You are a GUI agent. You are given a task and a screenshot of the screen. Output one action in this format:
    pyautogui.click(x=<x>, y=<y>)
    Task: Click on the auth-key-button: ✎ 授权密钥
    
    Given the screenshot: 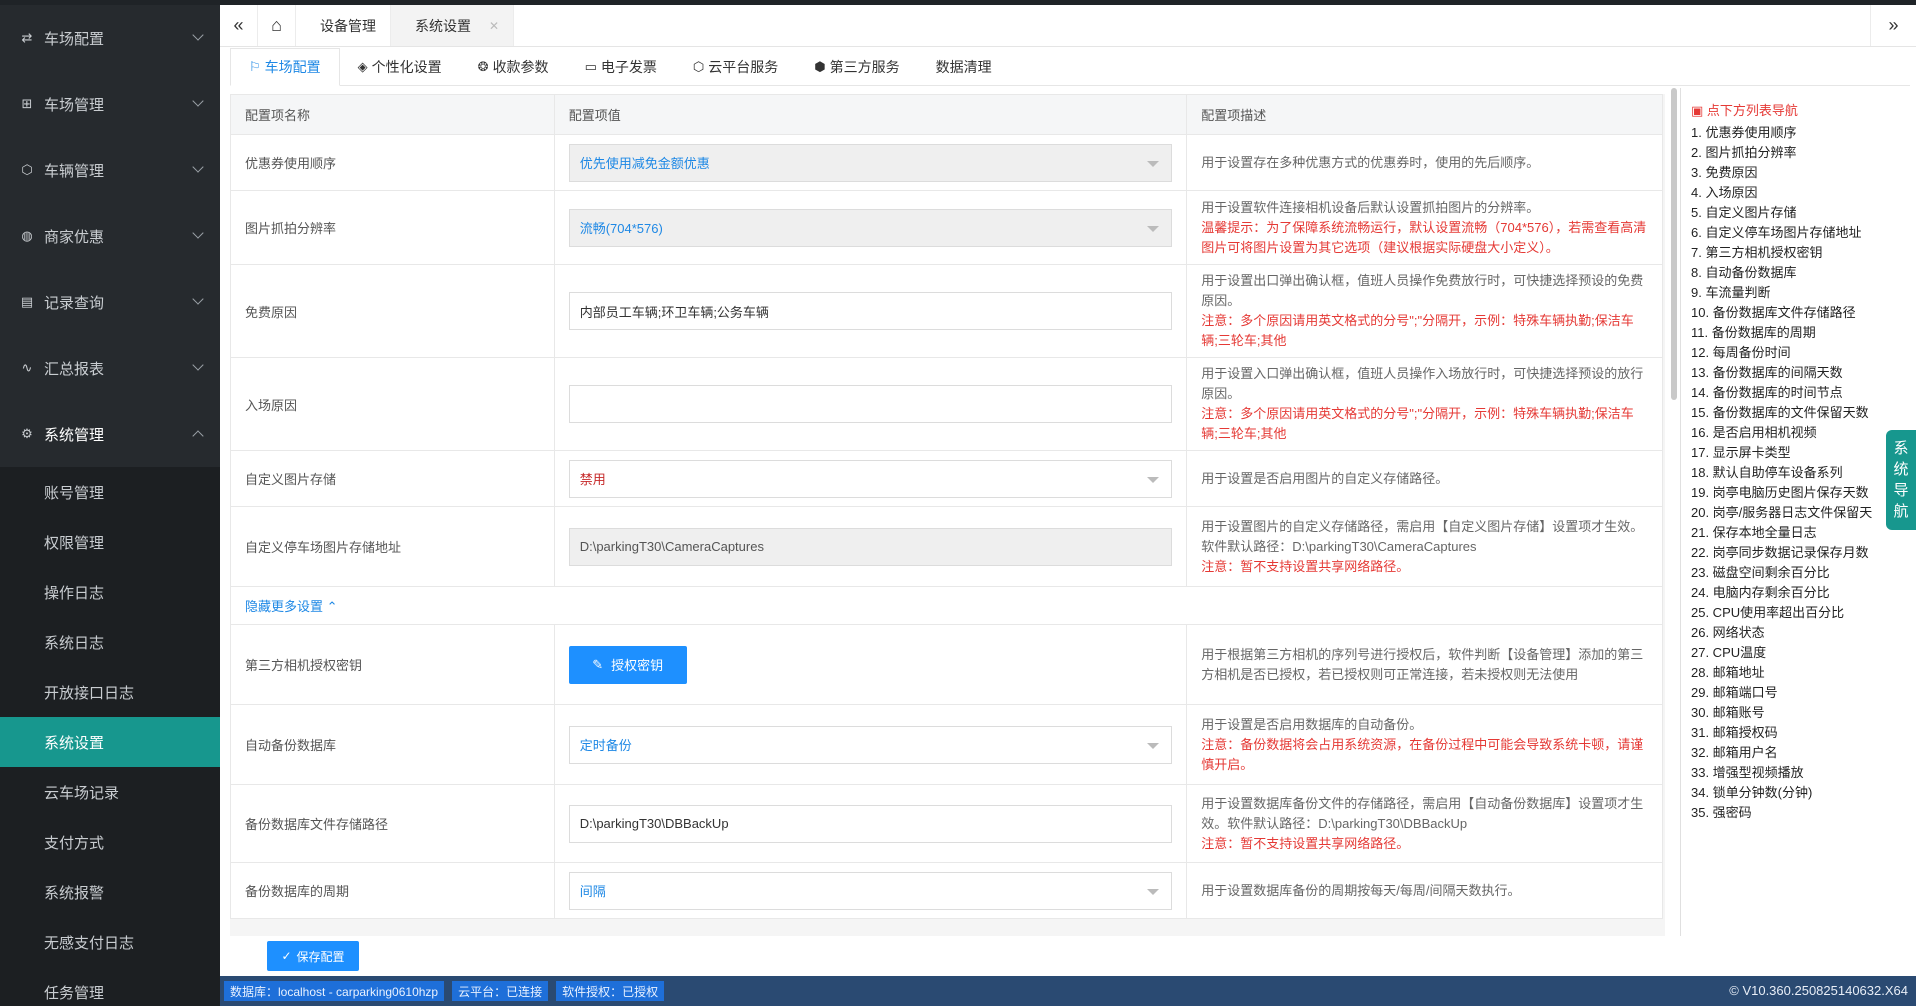 What is the action you would take?
    pyautogui.click(x=627, y=664)
    